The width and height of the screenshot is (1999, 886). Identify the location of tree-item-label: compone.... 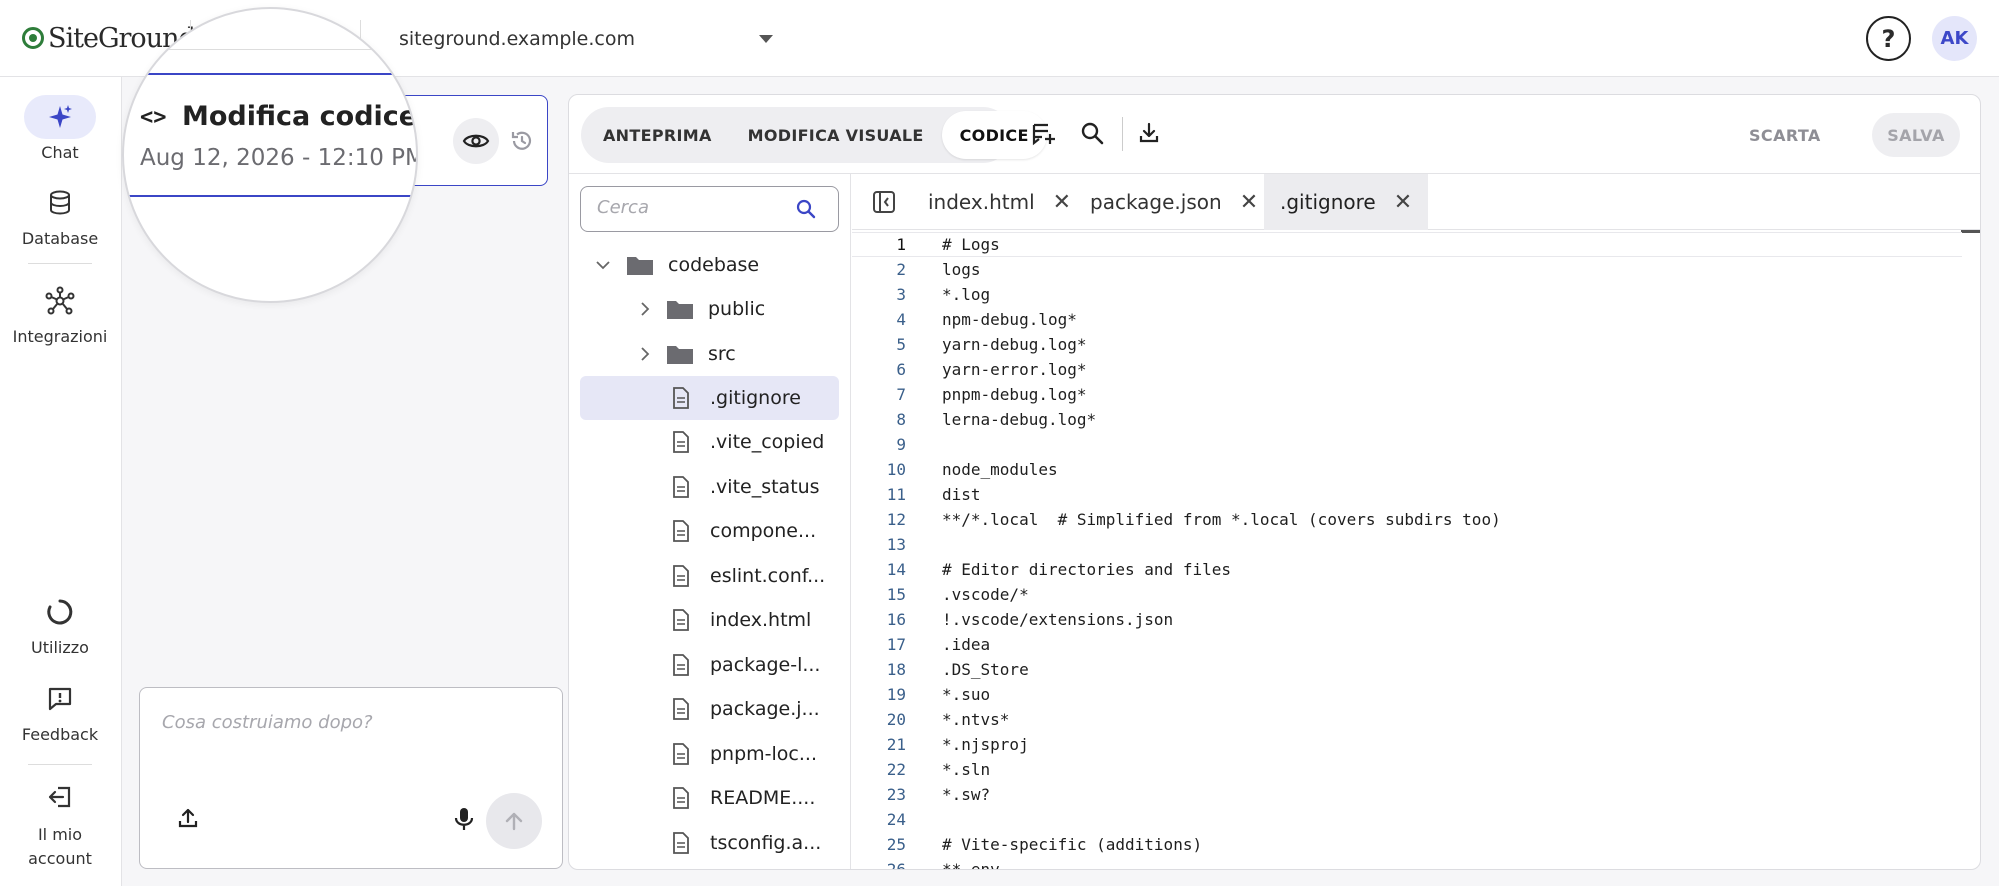
(763, 531).